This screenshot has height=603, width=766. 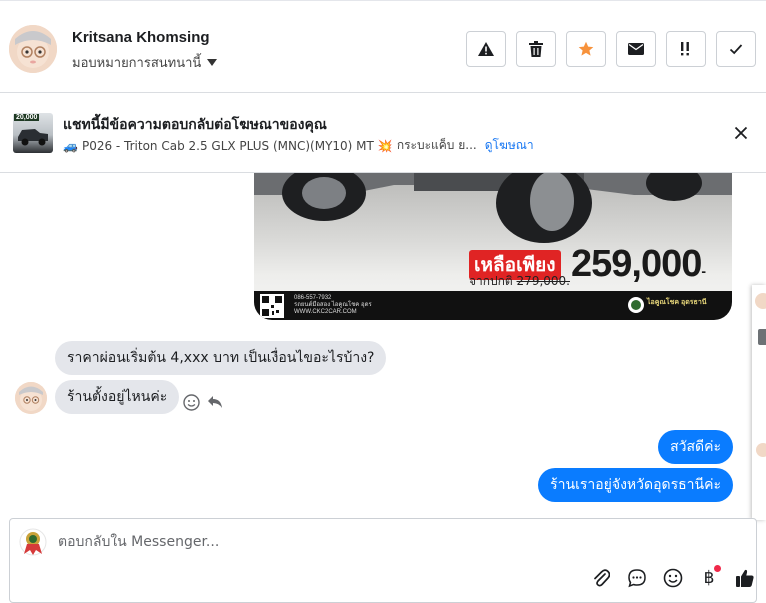 I want to click on ad-banner-title: แชทนี้มีข้อความตอบกลับต่อโฆษณาของคุณ, so click(x=195, y=125).